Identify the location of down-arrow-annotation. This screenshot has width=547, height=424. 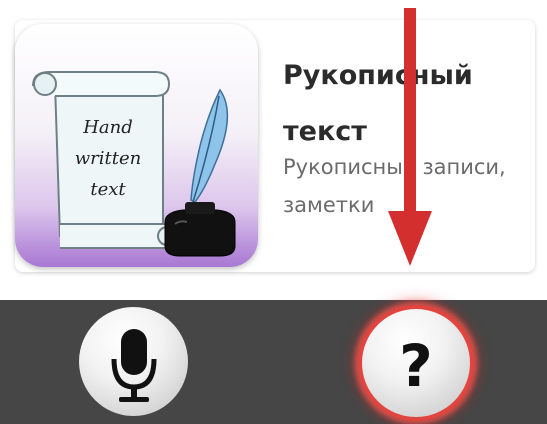
(410, 137).